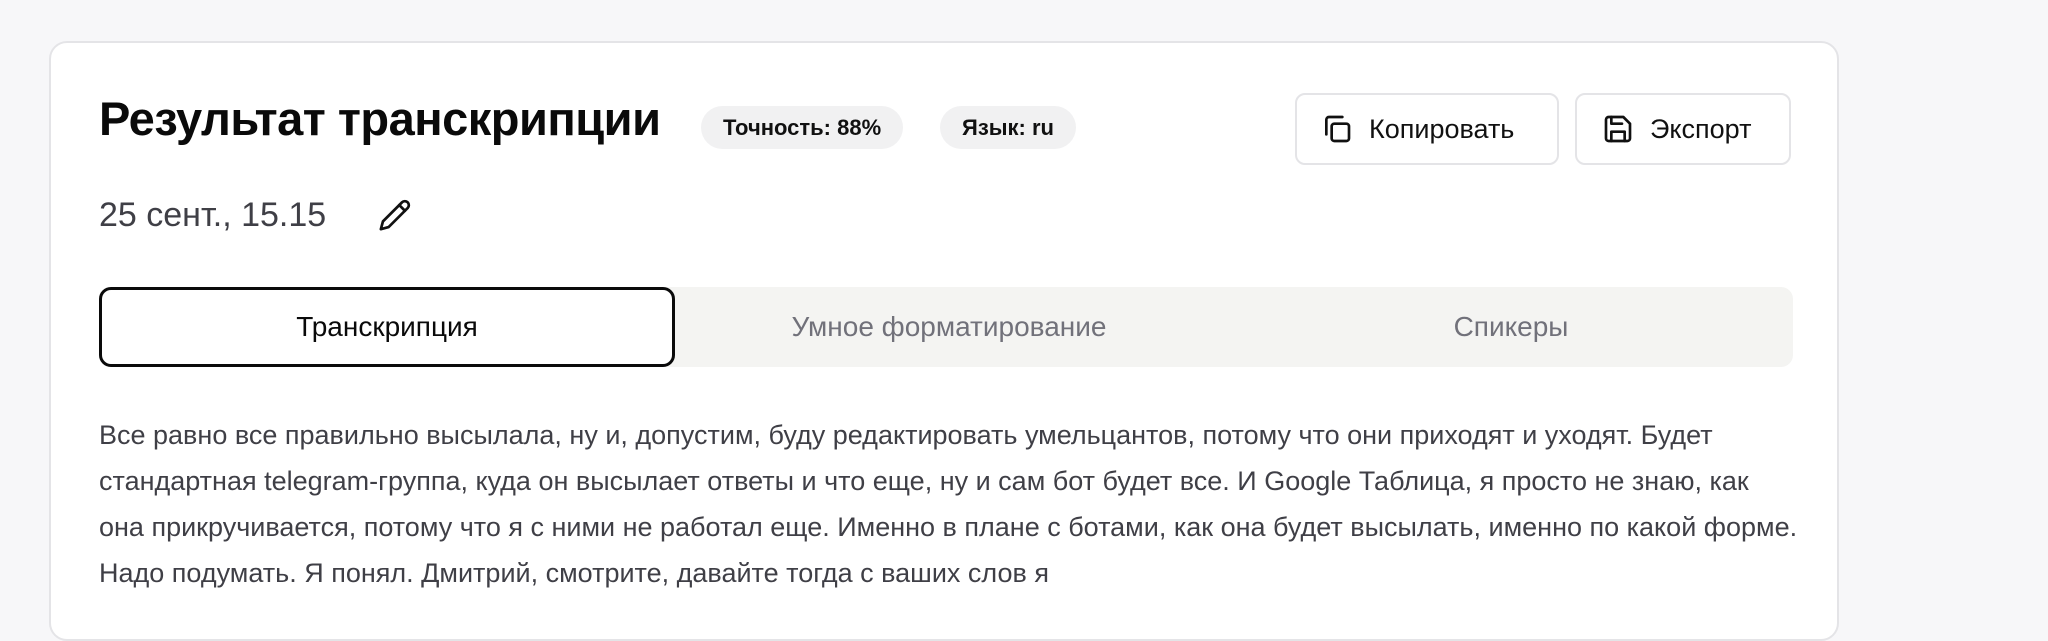  I want to click on language-badge: Язык: ru, so click(1008, 127).